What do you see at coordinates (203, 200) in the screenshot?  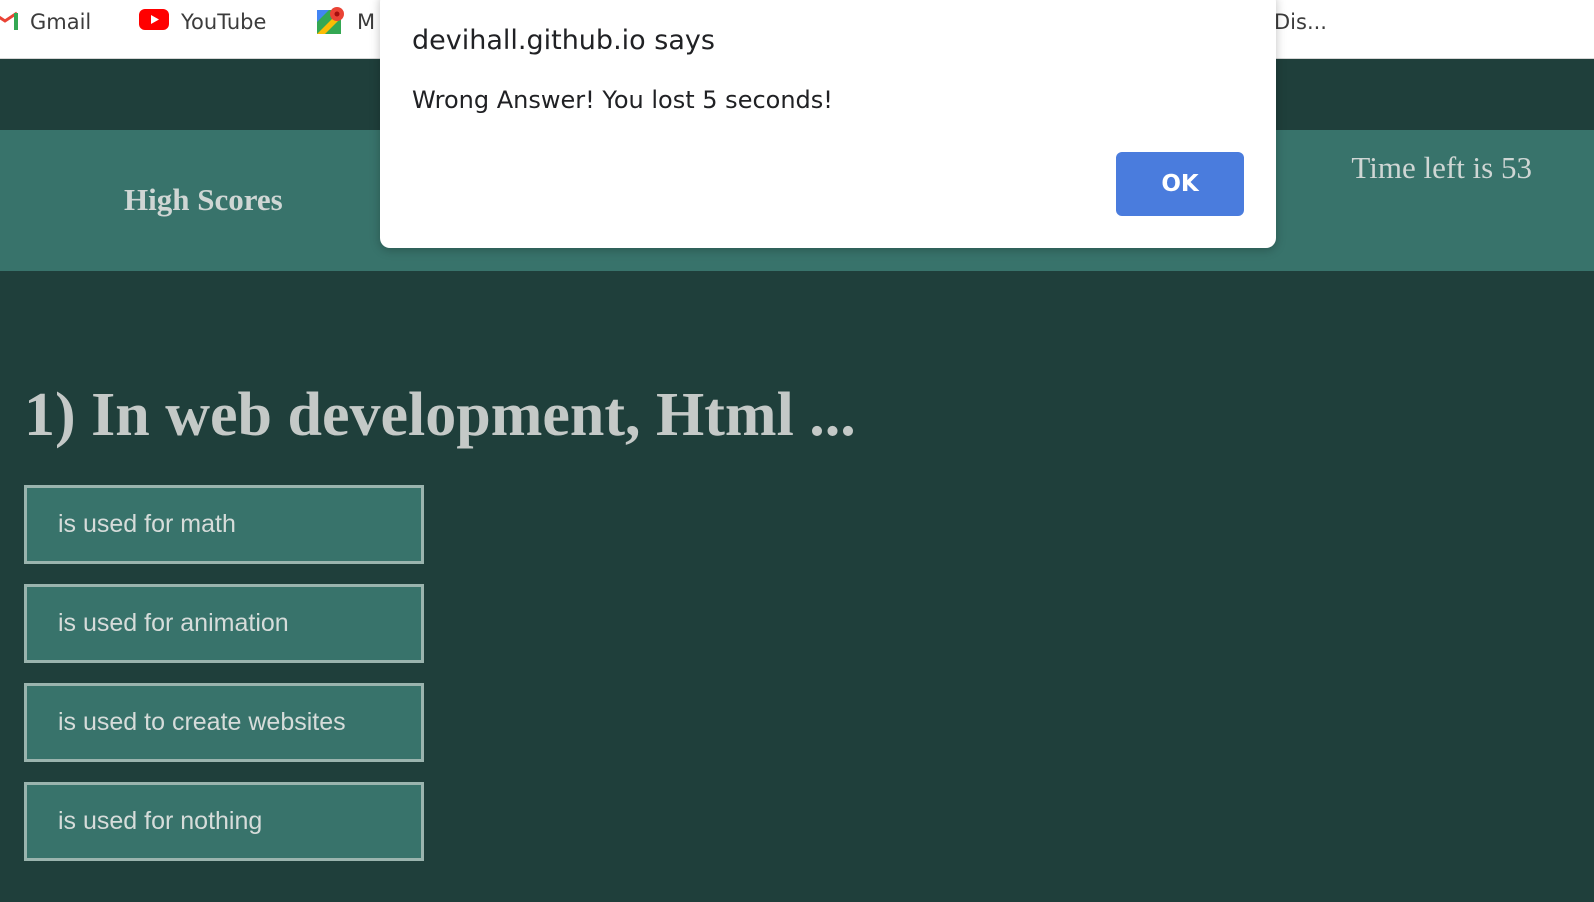 I see `high-scores-link: High Scores` at bounding box center [203, 200].